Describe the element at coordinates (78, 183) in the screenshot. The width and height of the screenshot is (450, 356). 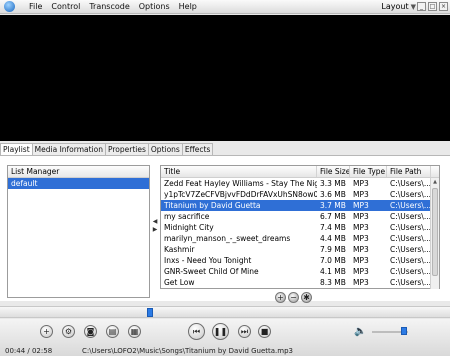
I see `list-item-default: default` at that location.